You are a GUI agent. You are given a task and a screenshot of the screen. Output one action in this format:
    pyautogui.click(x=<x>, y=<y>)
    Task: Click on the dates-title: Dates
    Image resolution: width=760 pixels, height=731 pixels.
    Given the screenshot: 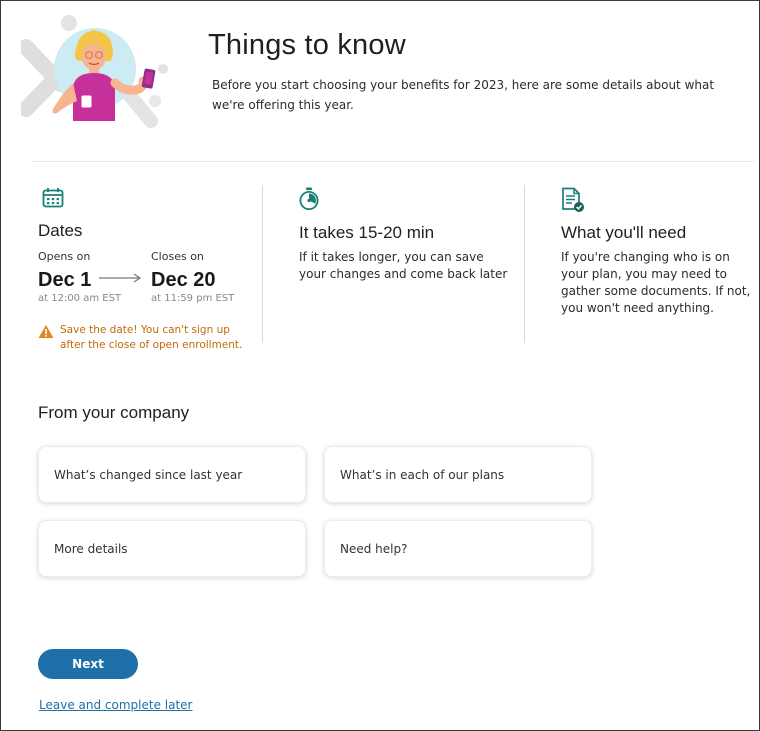 What is the action you would take?
    pyautogui.click(x=60, y=230)
    